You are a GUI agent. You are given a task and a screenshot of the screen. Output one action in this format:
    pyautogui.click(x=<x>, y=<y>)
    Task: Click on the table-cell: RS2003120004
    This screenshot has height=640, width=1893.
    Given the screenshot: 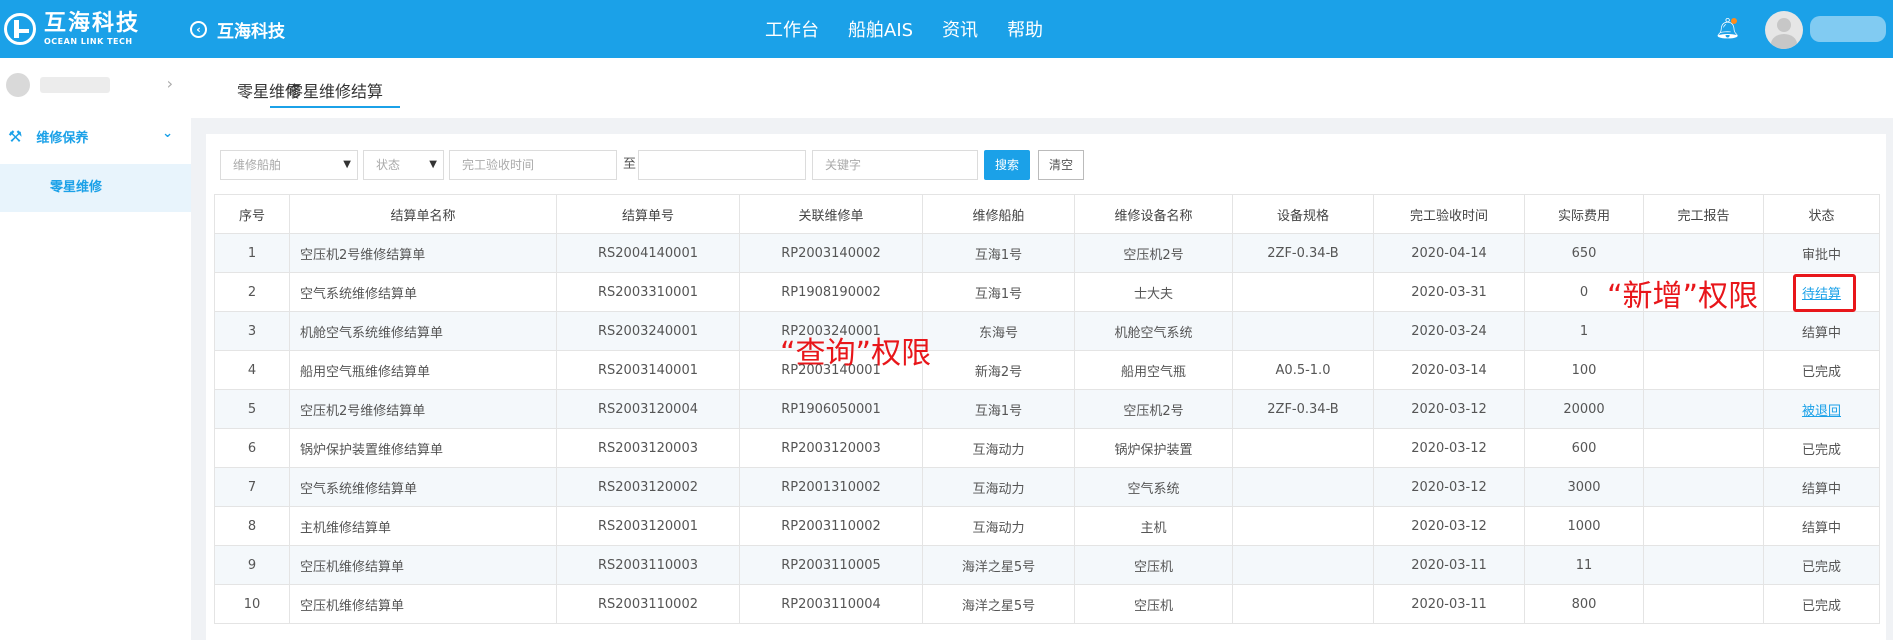 What is the action you would take?
    pyautogui.click(x=648, y=409)
    